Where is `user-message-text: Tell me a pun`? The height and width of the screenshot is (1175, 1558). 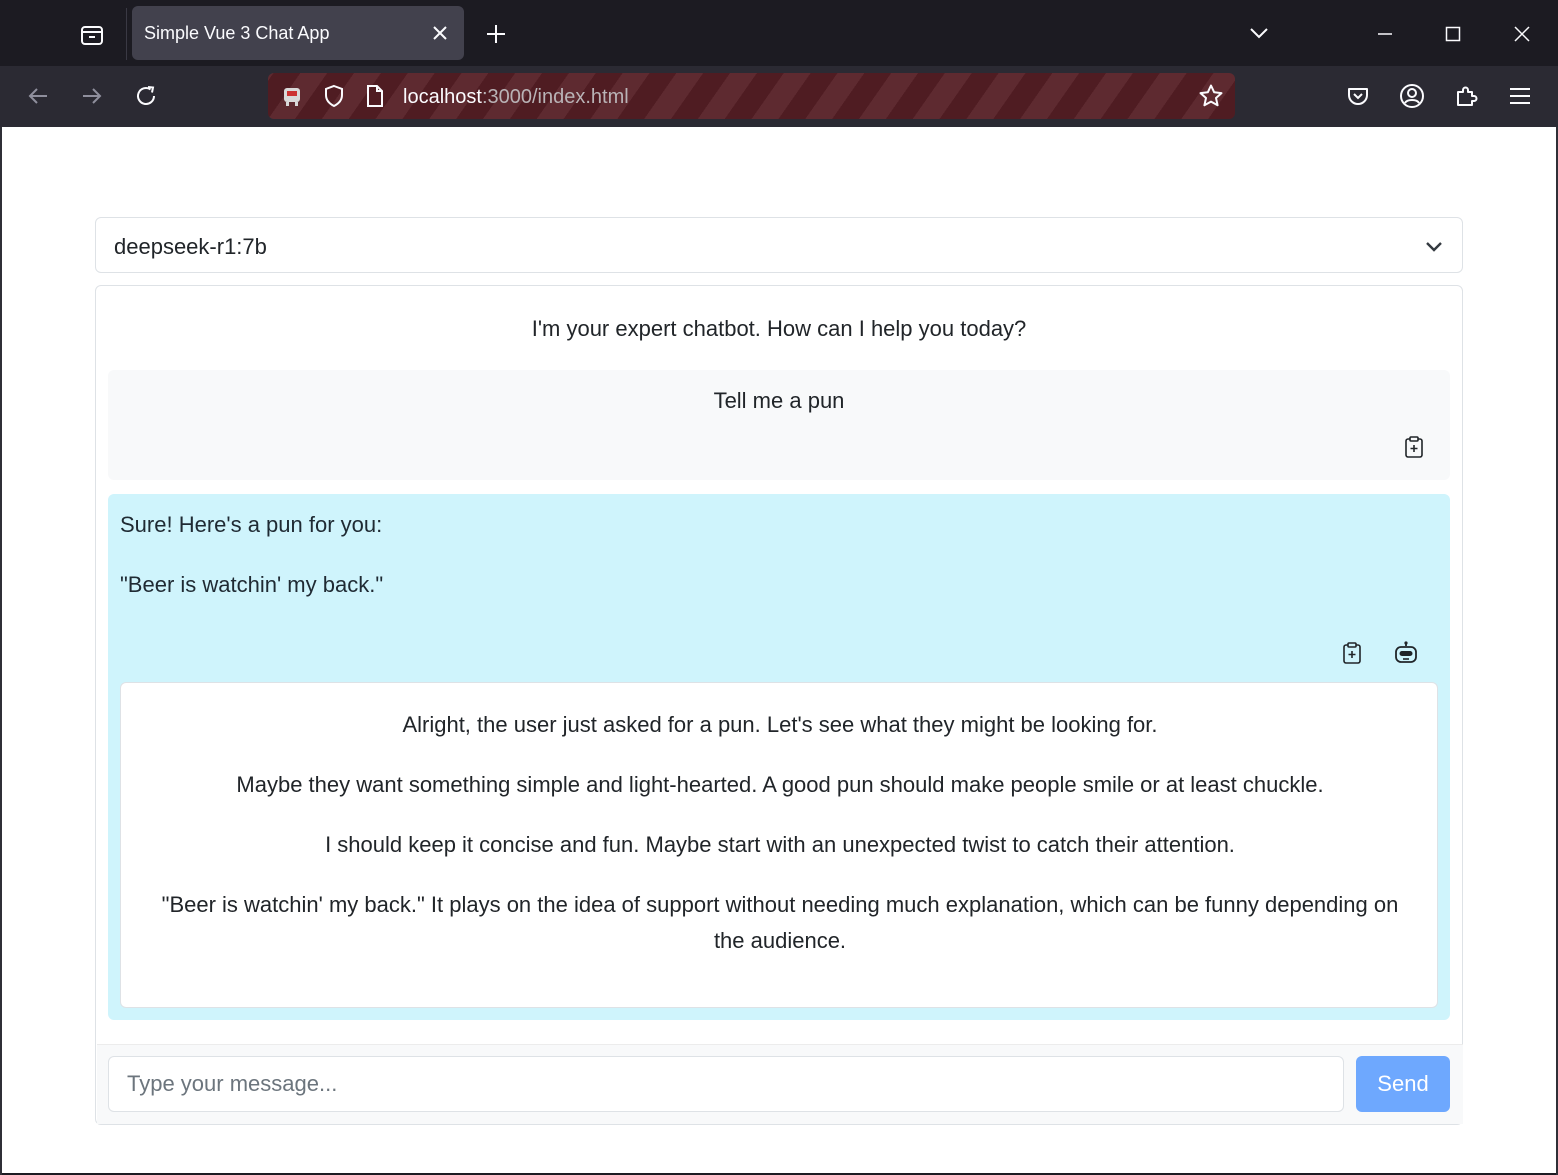
user-message-text: Tell me a pun is located at coordinates (779, 400).